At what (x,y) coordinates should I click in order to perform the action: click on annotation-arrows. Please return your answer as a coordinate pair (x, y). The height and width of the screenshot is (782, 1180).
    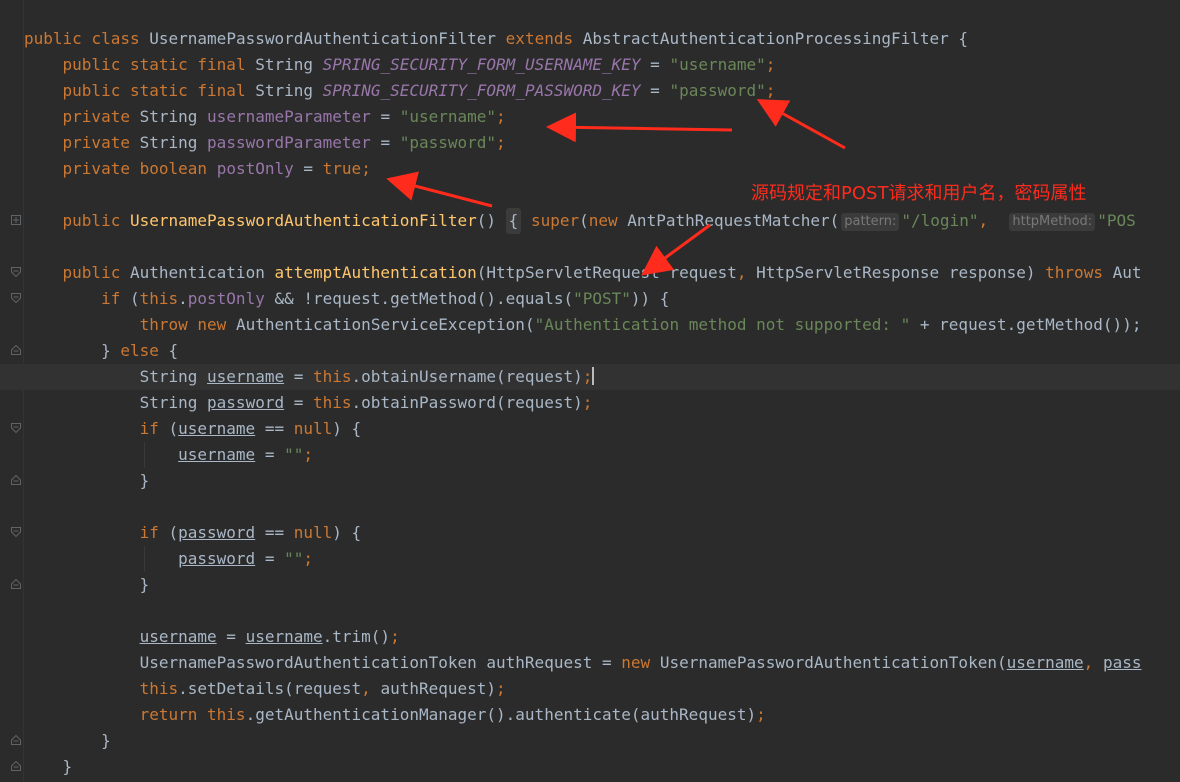
    Looking at the image, I should click on (616, 187).